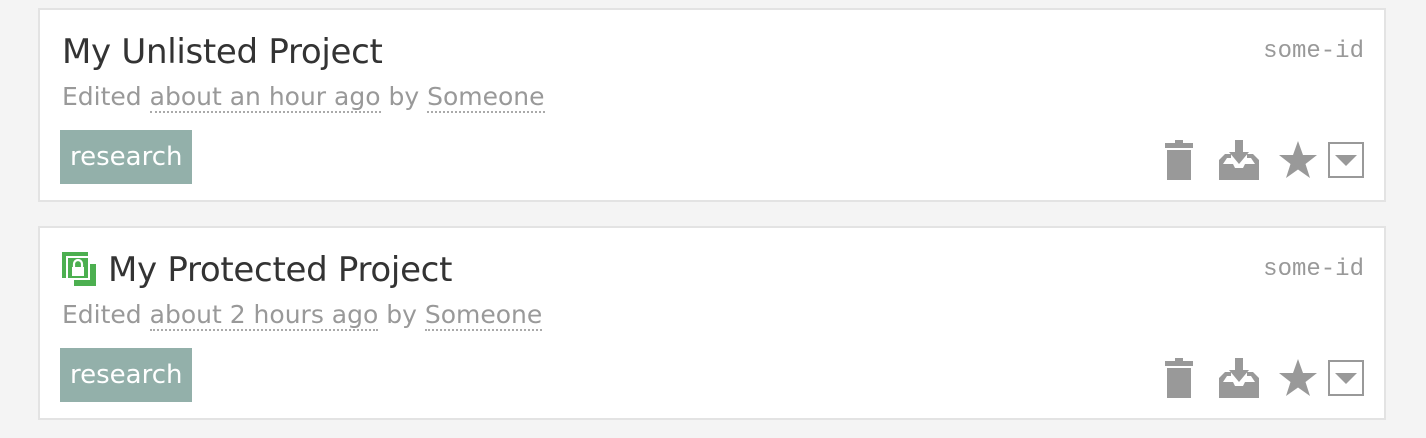 This screenshot has width=1426, height=438. I want to click on project-meta: Edited about 2 hours ago by Someone, so click(302, 315).